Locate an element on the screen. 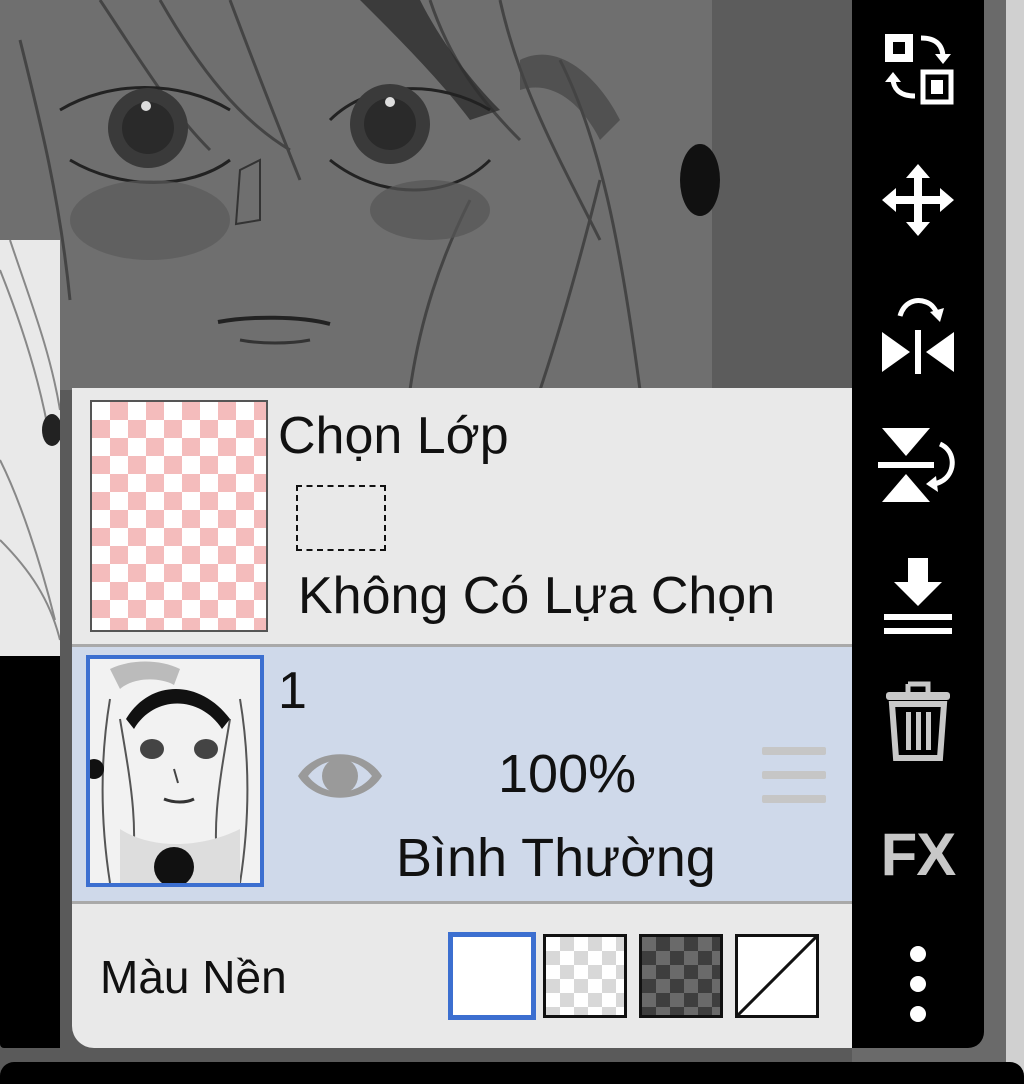 The width and height of the screenshot is (1024, 1084). visibility-eye-icon is located at coordinates (340, 776).